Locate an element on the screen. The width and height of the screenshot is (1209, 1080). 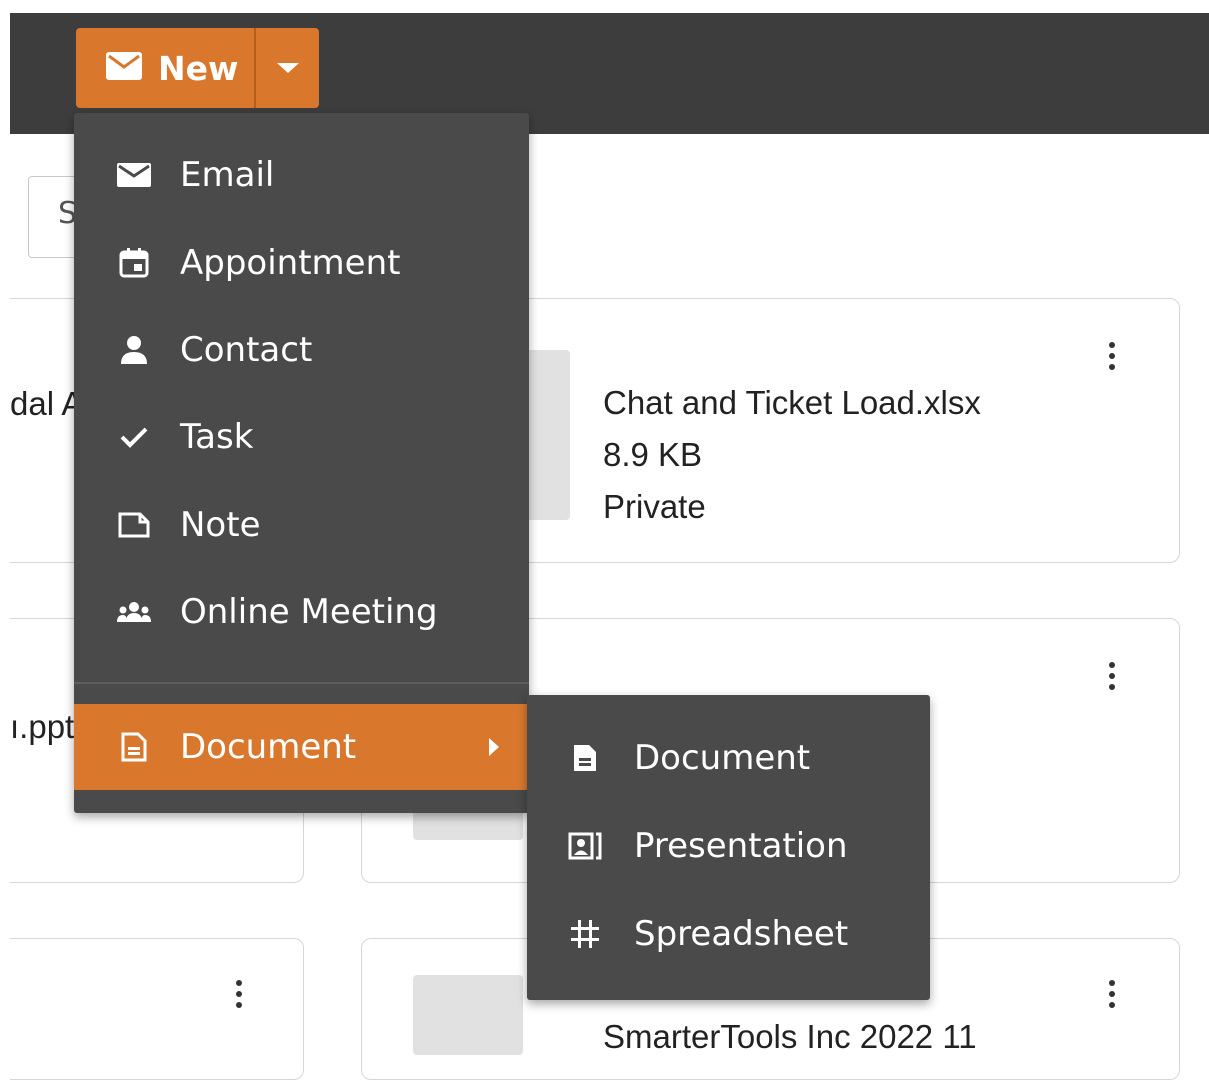
calendar-icon is located at coordinates (134, 263).